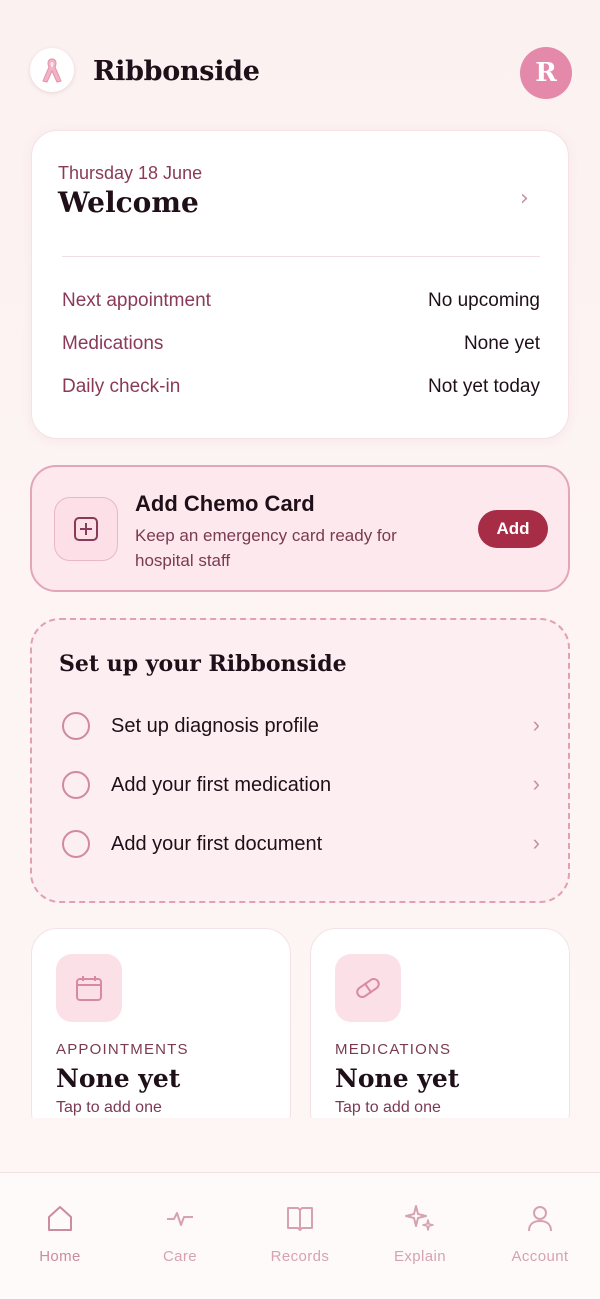 The width and height of the screenshot is (600, 1299). I want to click on setup-task-document: Add your first document ›, so click(301, 845).